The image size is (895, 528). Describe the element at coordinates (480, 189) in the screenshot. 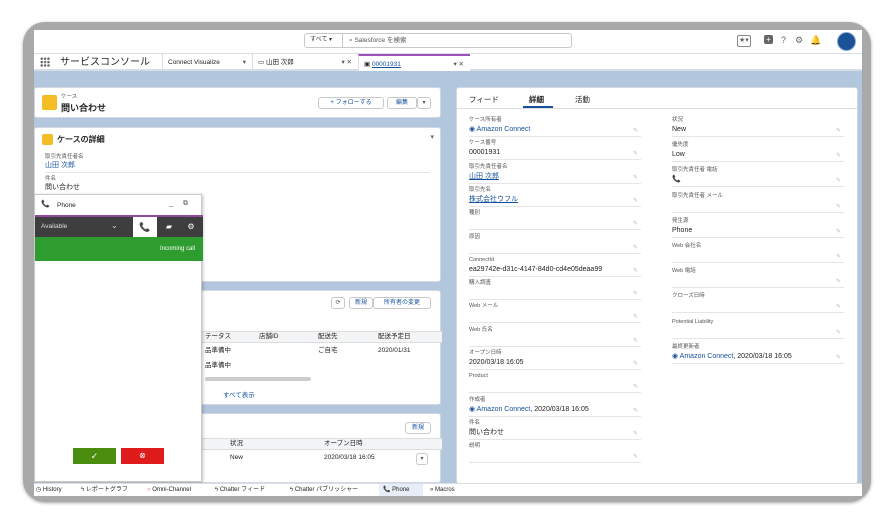

I see `field-label: 取引先名` at that location.